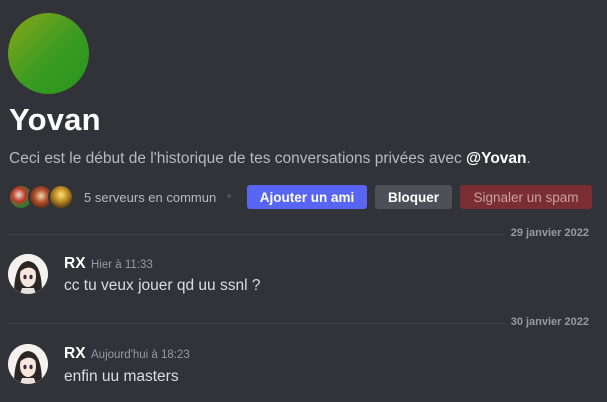  Describe the element at coordinates (162, 285) in the screenshot. I see `message-content: cc tu veux jouer qd uu ssnl ?` at that location.